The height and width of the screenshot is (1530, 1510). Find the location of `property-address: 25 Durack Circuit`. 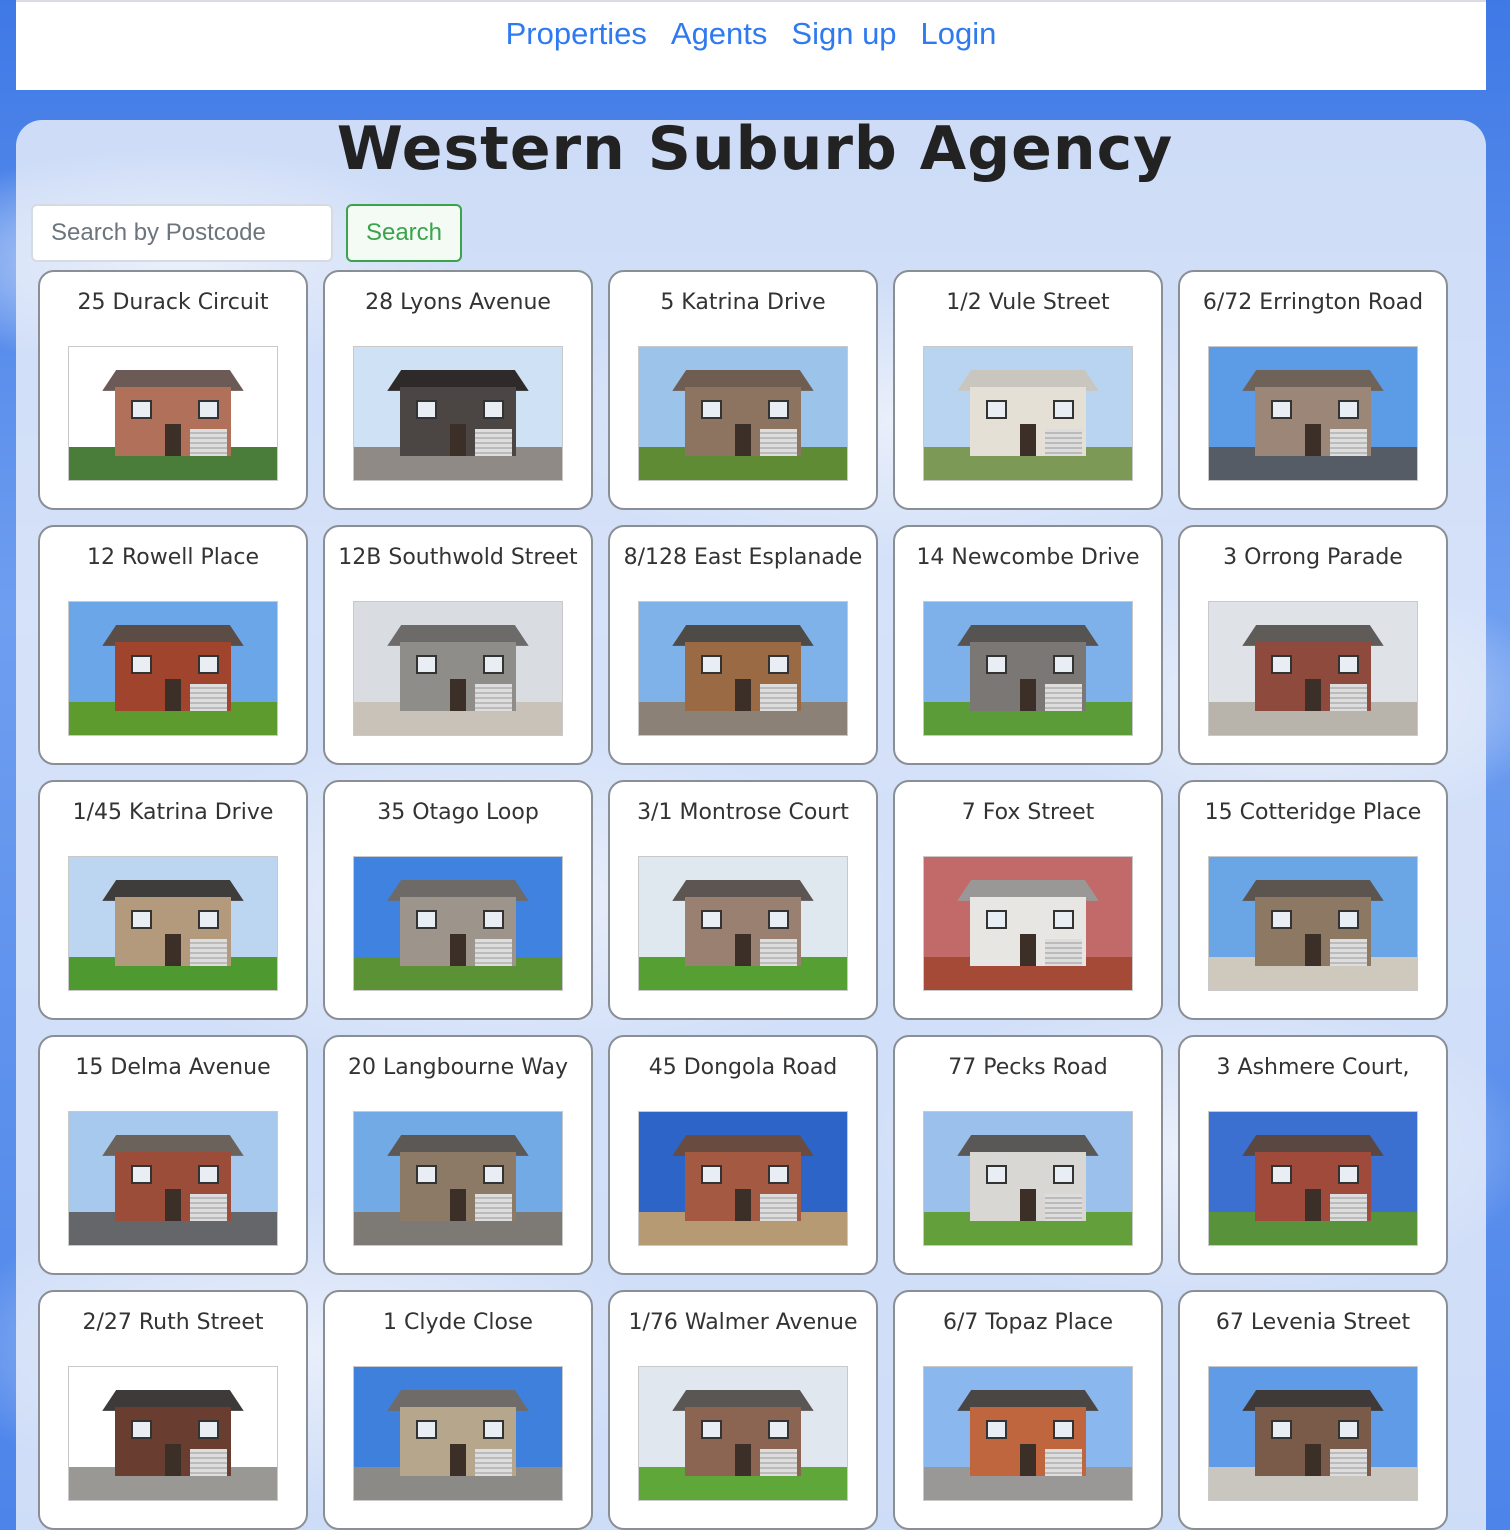

property-address: 25 Durack Circuit is located at coordinates (173, 302).